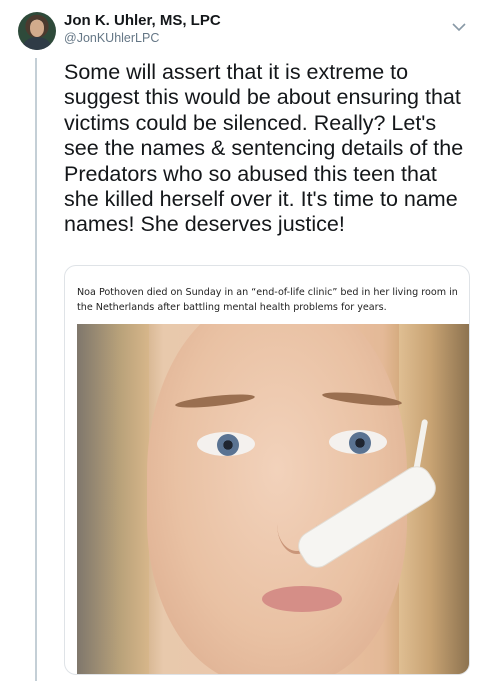 The image size is (482, 681). Describe the element at coordinates (226, 444) in the screenshot. I see `left-eye` at that location.